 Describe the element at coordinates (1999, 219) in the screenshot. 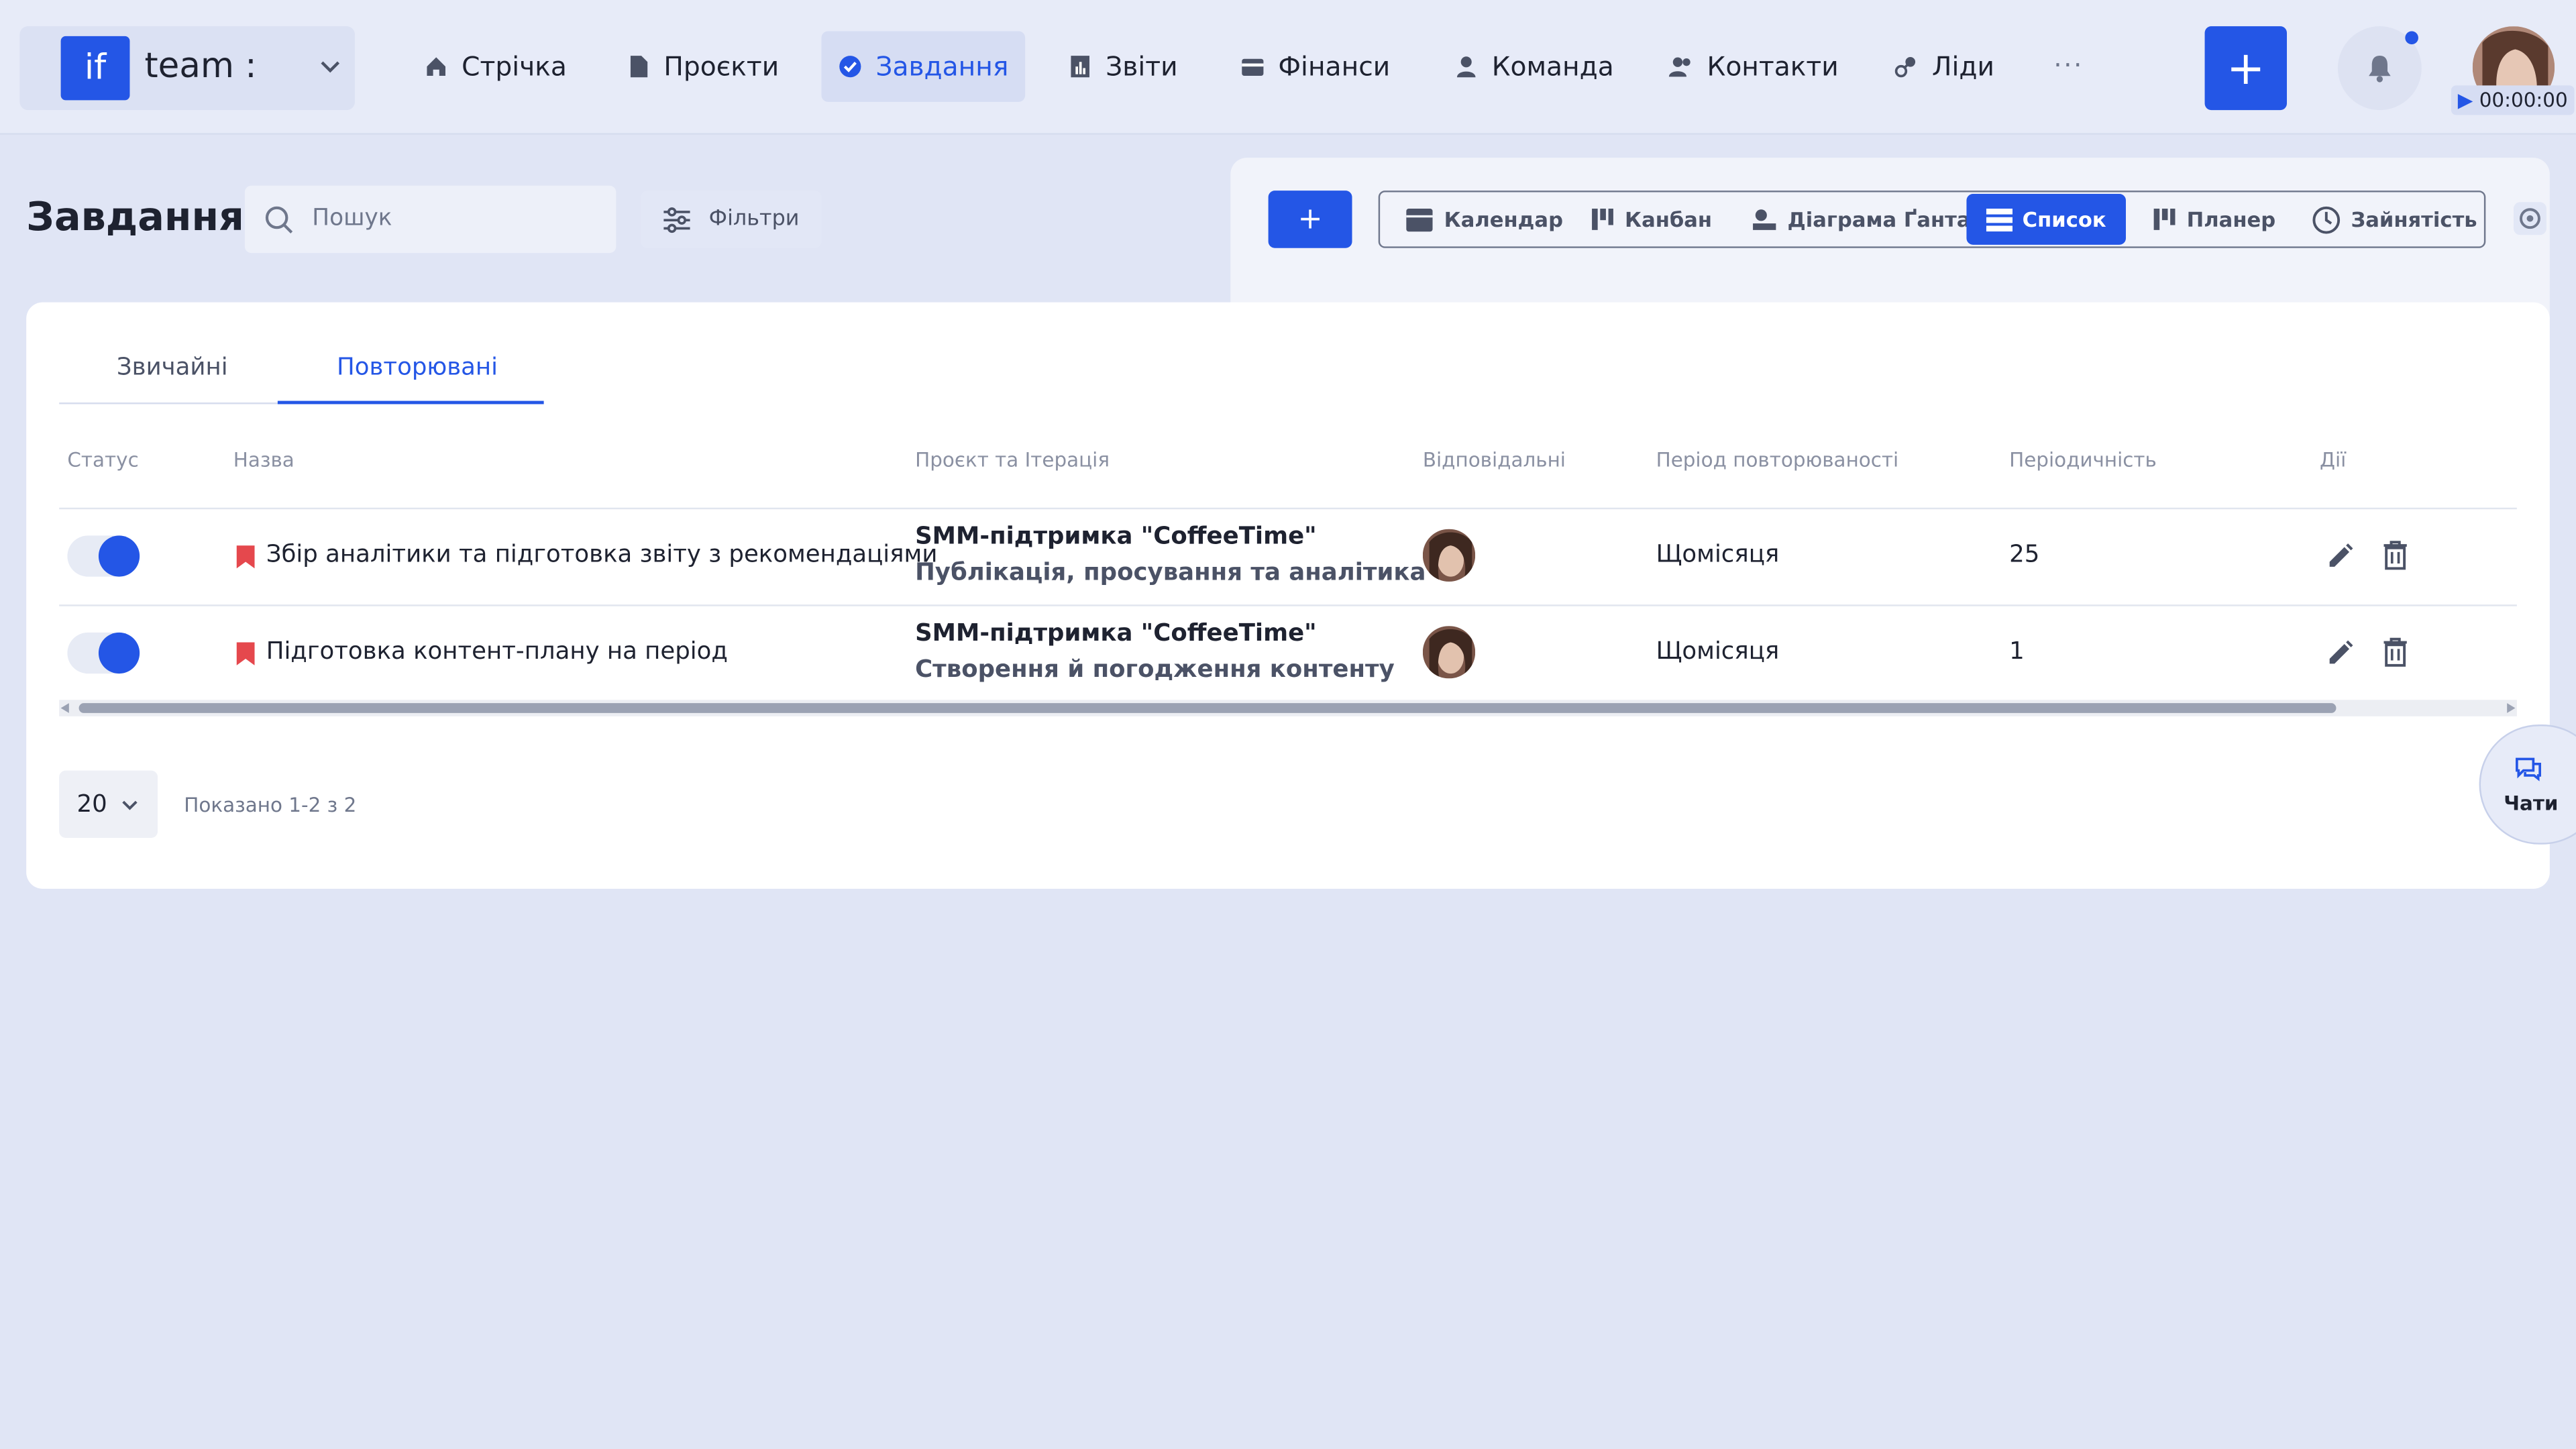

I see `list-icon` at that location.